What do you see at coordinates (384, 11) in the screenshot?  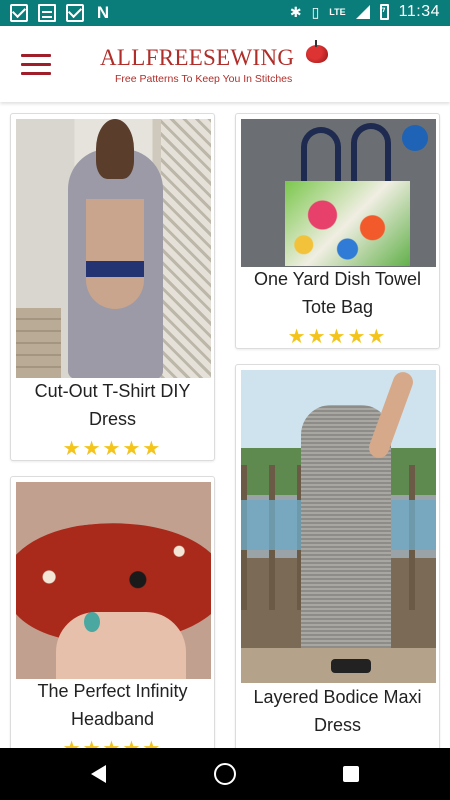 I see `battery-charging-icon` at bounding box center [384, 11].